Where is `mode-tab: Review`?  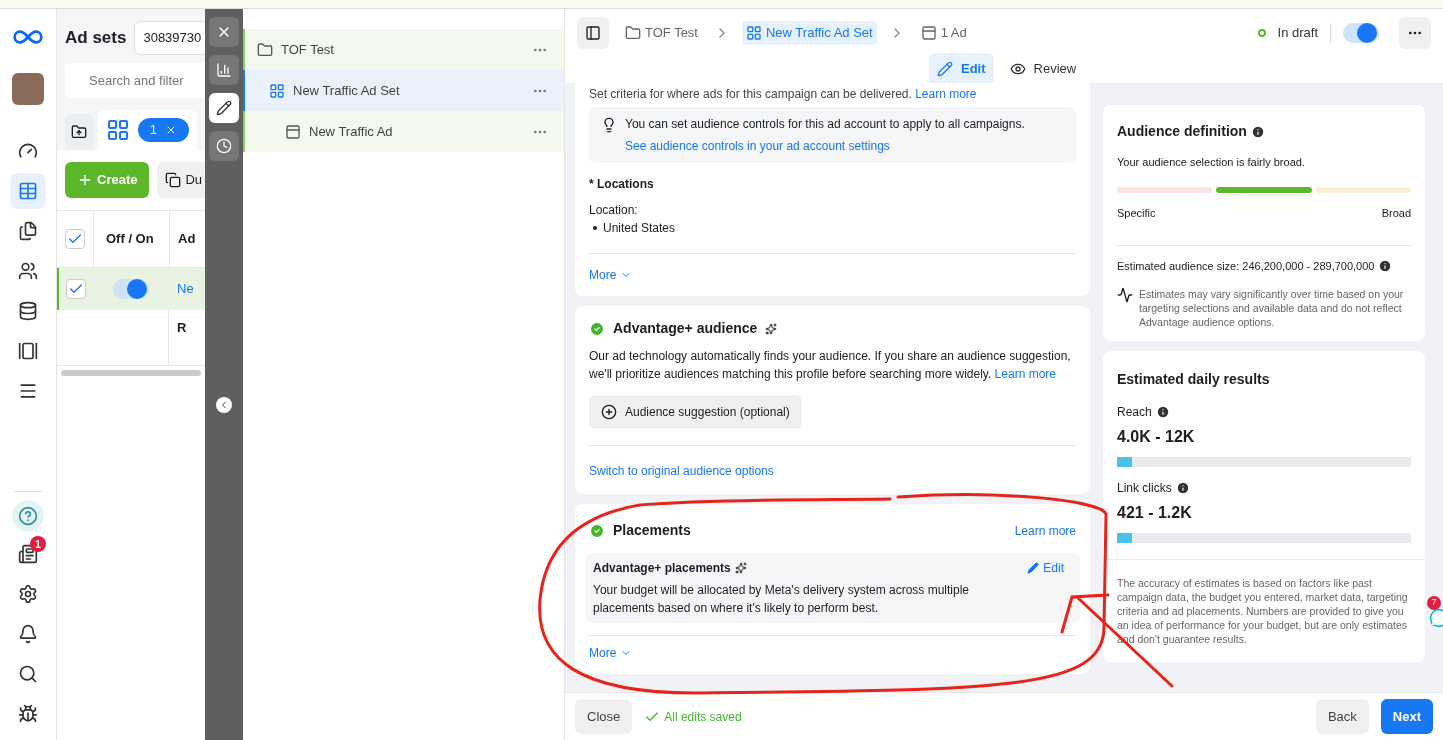
mode-tab: Review is located at coordinates (1043, 69).